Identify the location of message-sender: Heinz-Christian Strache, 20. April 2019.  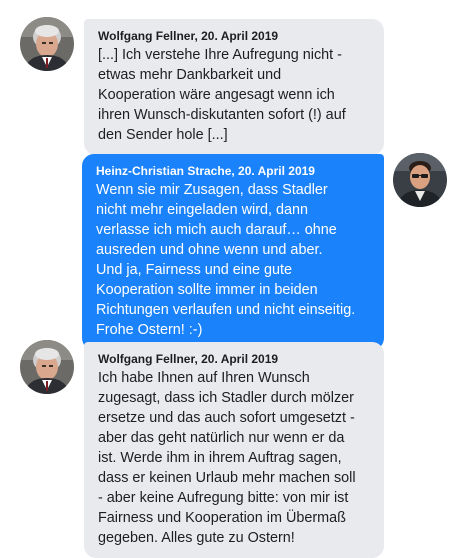
(205, 171).